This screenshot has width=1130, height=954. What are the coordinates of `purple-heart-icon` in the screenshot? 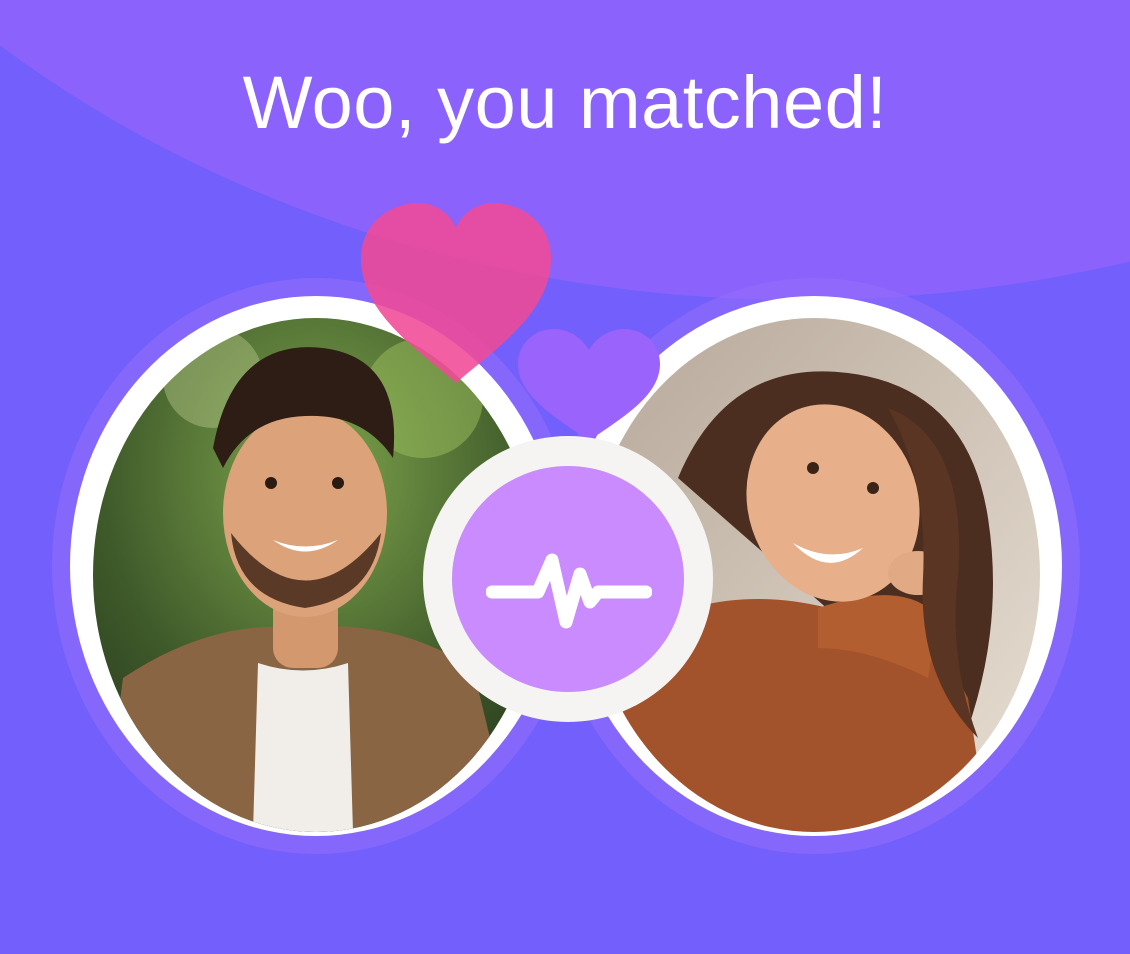 It's located at (589, 385).